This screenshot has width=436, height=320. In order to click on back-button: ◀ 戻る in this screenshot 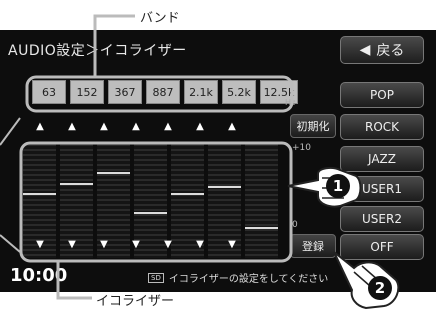, I will do `click(382, 50)`.